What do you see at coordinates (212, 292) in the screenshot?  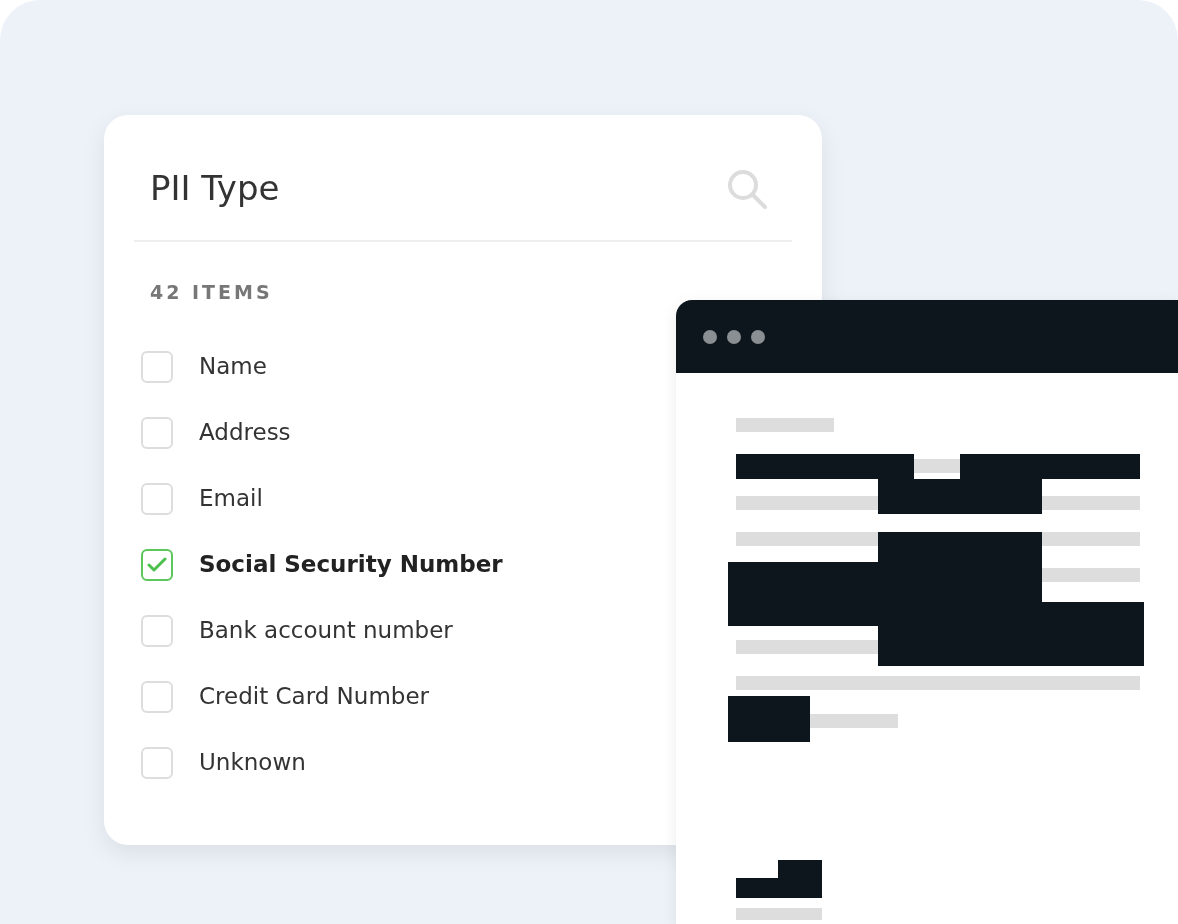 I see `item-count: 42 ITEMS` at bounding box center [212, 292].